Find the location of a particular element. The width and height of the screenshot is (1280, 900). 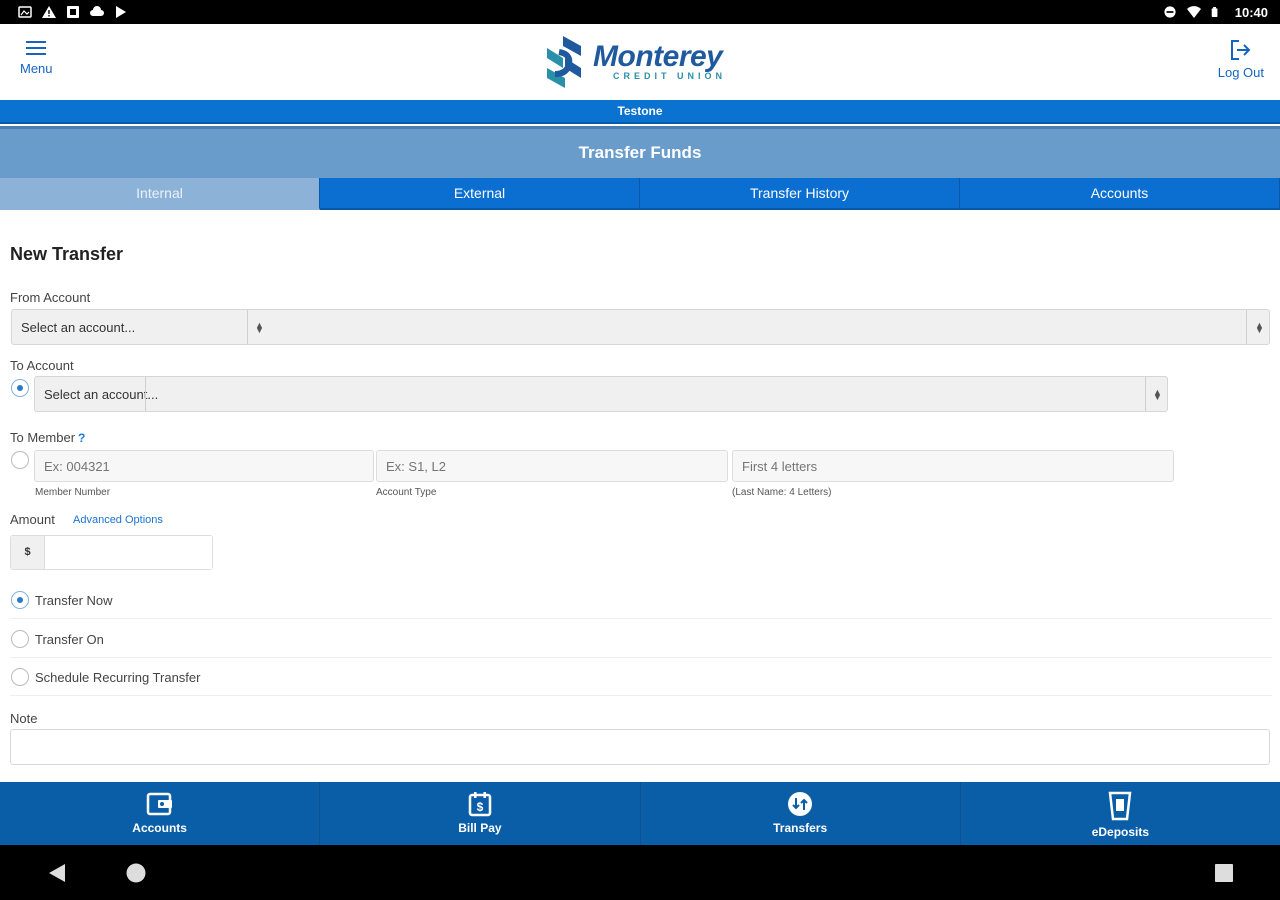

logo-subtitle: CREDIT UNION is located at coordinates (669, 76).